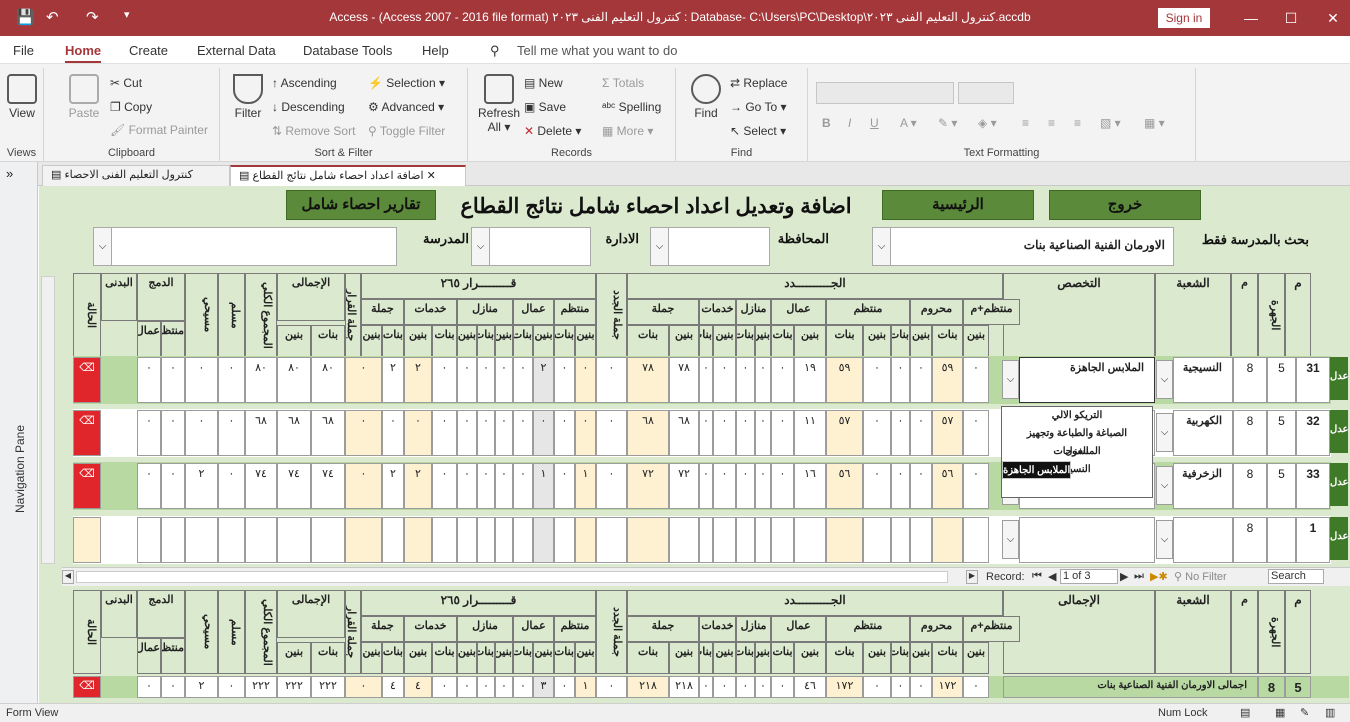  What do you see at coordinates (1330, 712) in the screenshot?
I see `datasheet-view-icon: ▥` at bounding box center [1330, 712].